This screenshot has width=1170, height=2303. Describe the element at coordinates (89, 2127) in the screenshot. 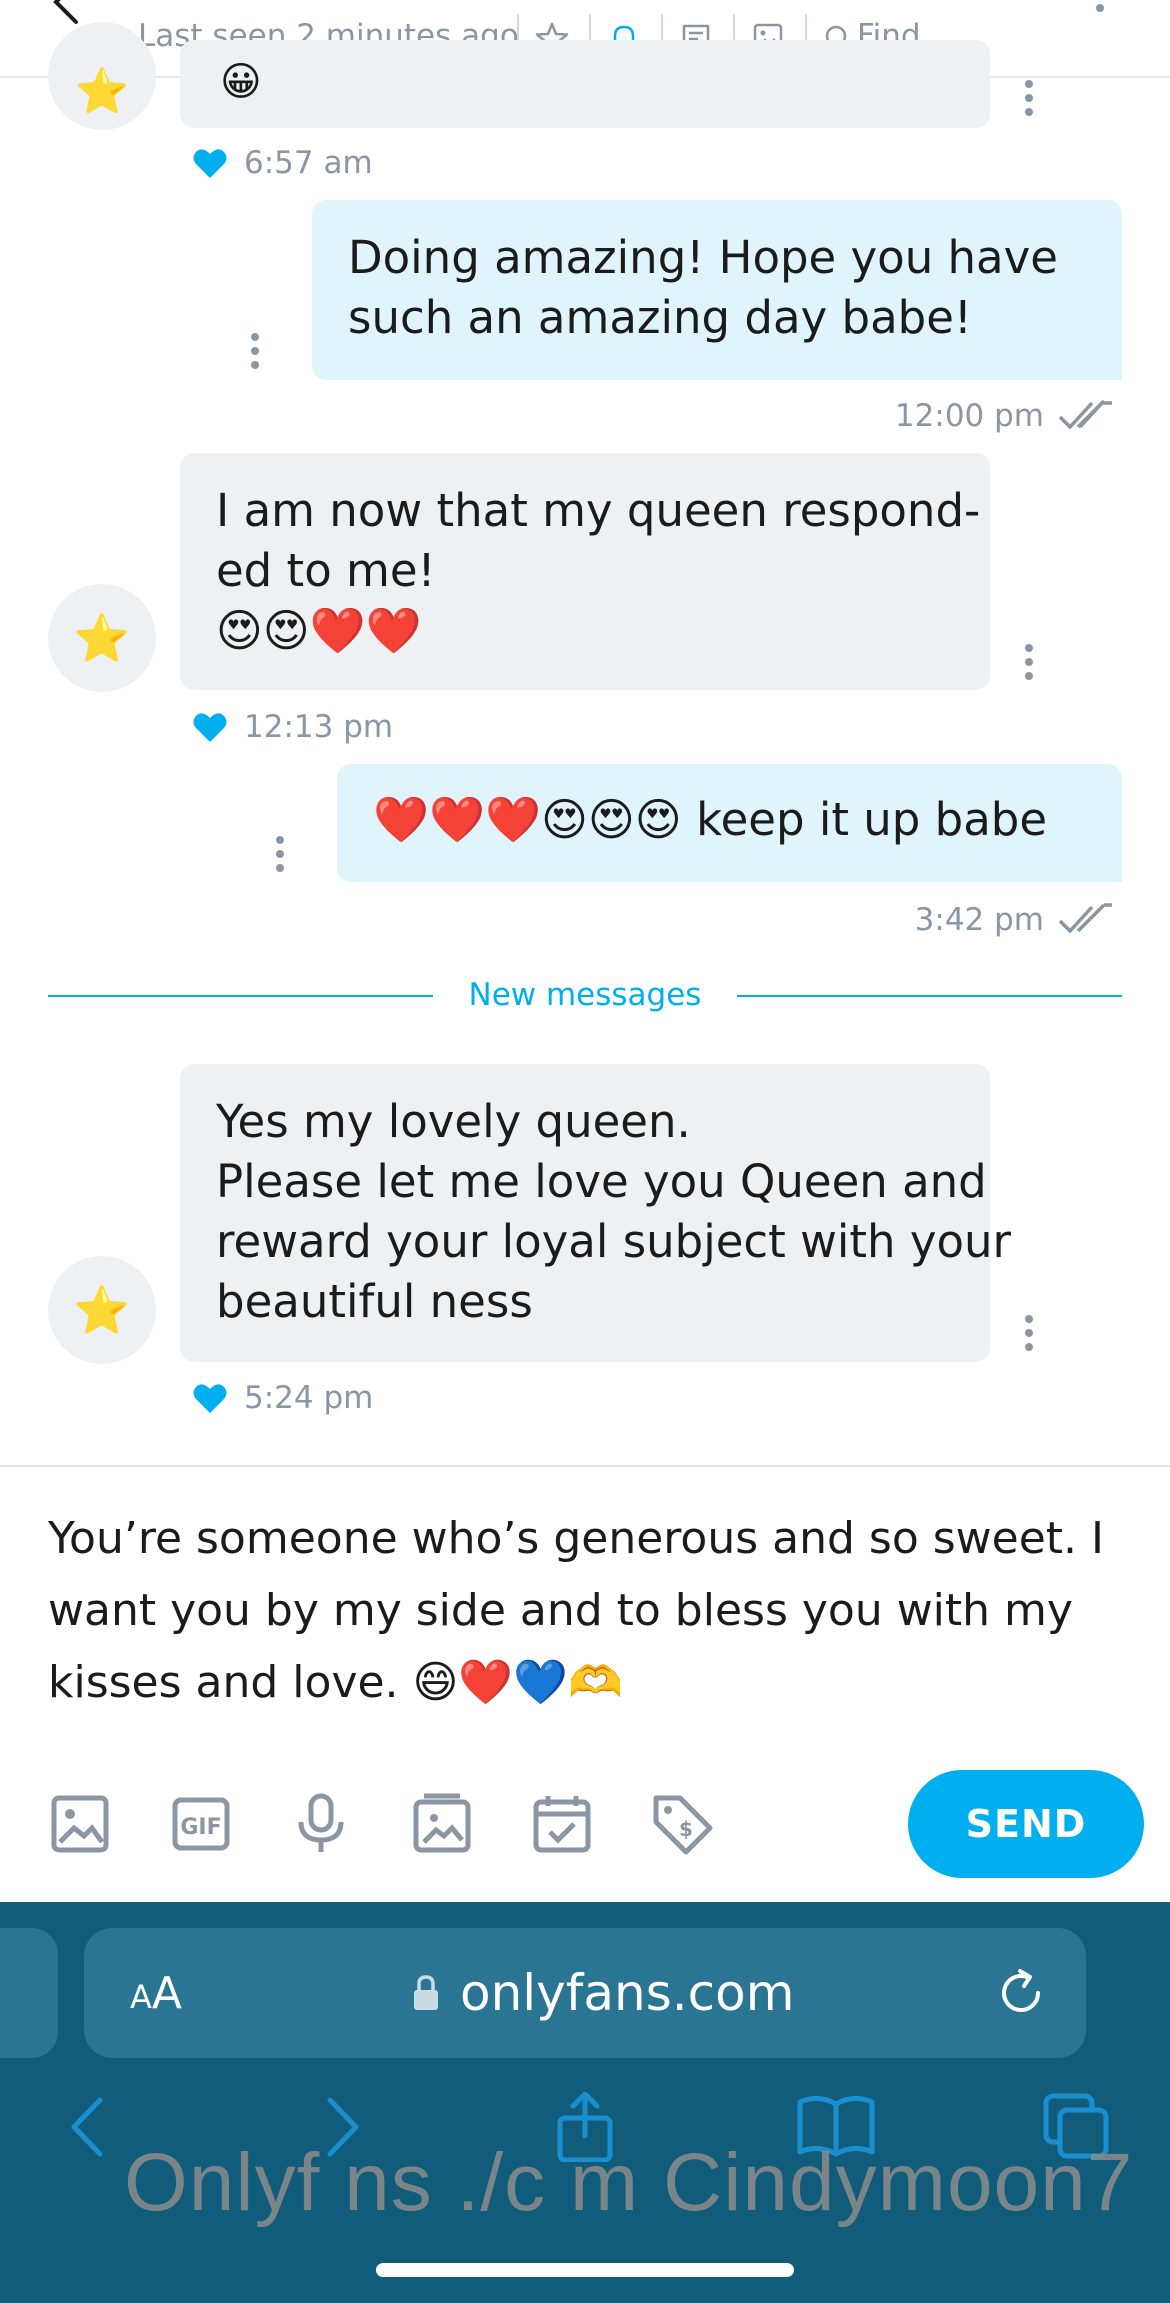

I see `browser-back-icon` at that location.